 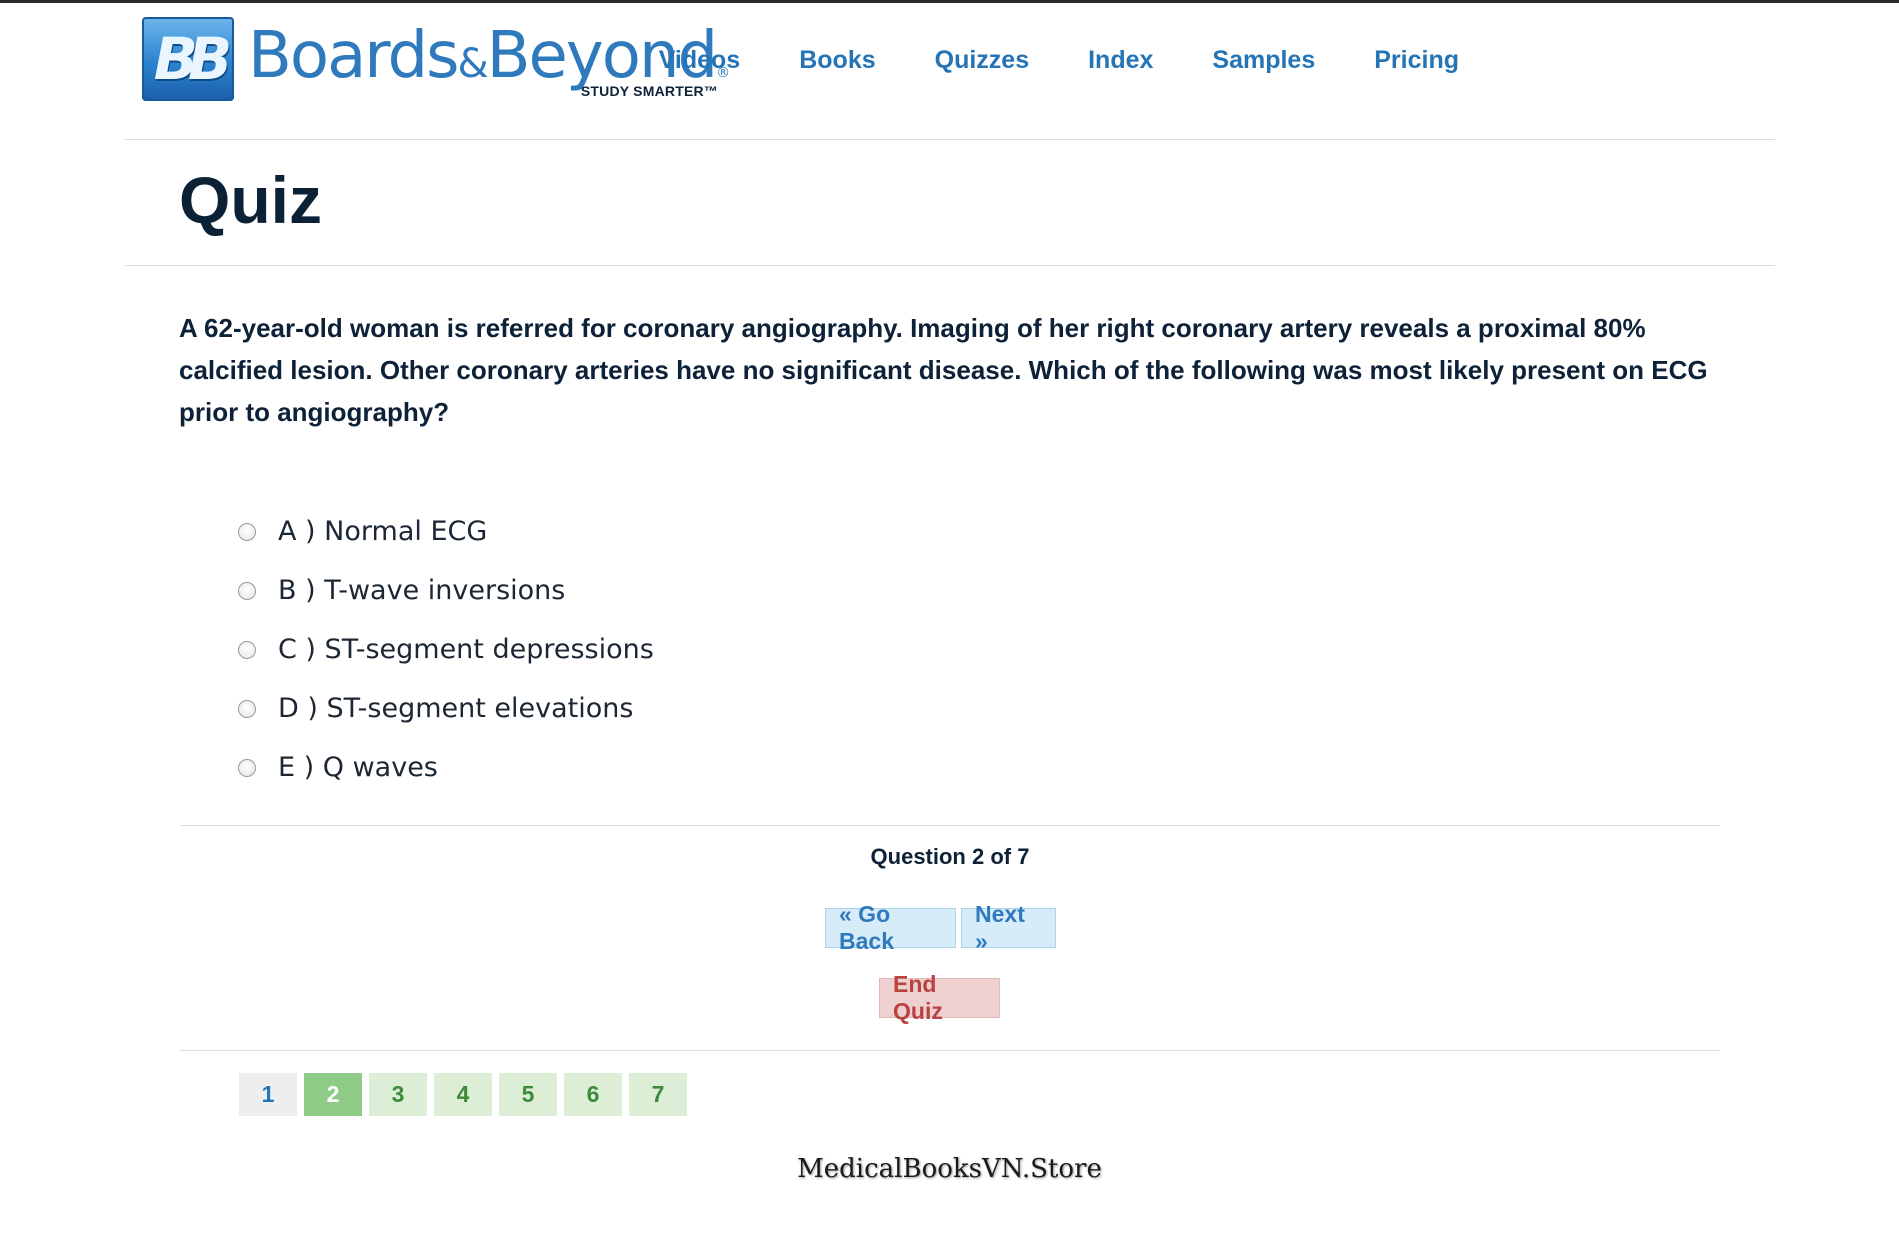 What do you see at coordinates (268, 1094) in the screenshot?
I see `page-button-1: 1` at bounding box center [268, 1094].